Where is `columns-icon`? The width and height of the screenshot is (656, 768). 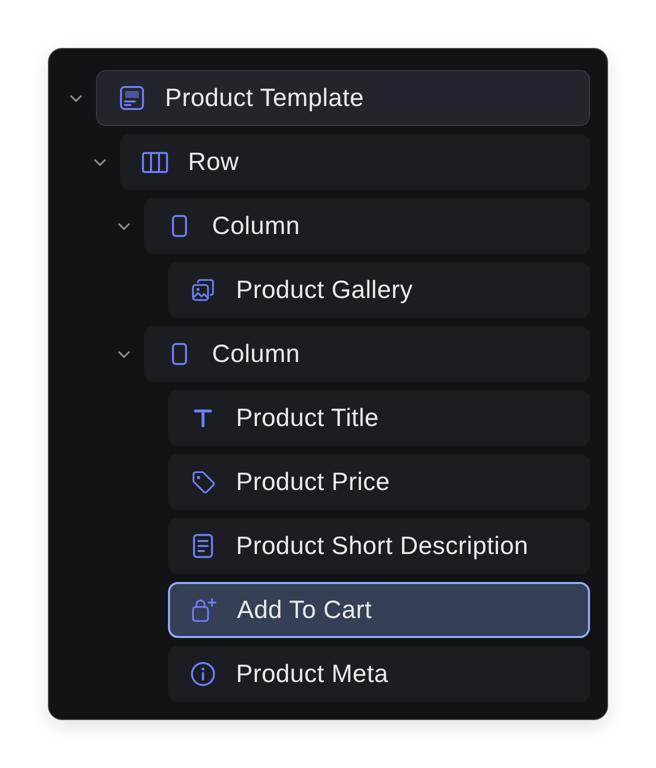 columns-icon is located at coordinates (155, 162).